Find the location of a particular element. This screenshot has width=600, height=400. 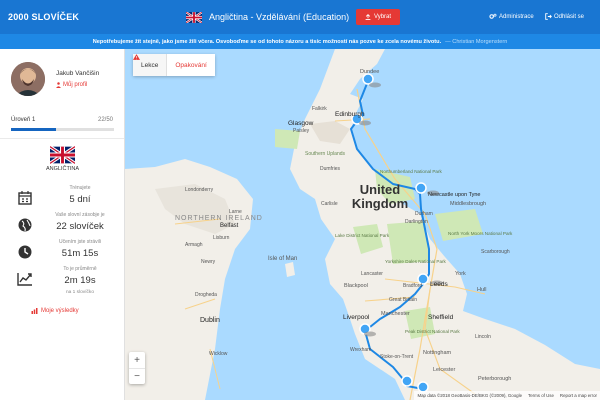

map-label-region: Great Britain is located at coordinates (403, 300).